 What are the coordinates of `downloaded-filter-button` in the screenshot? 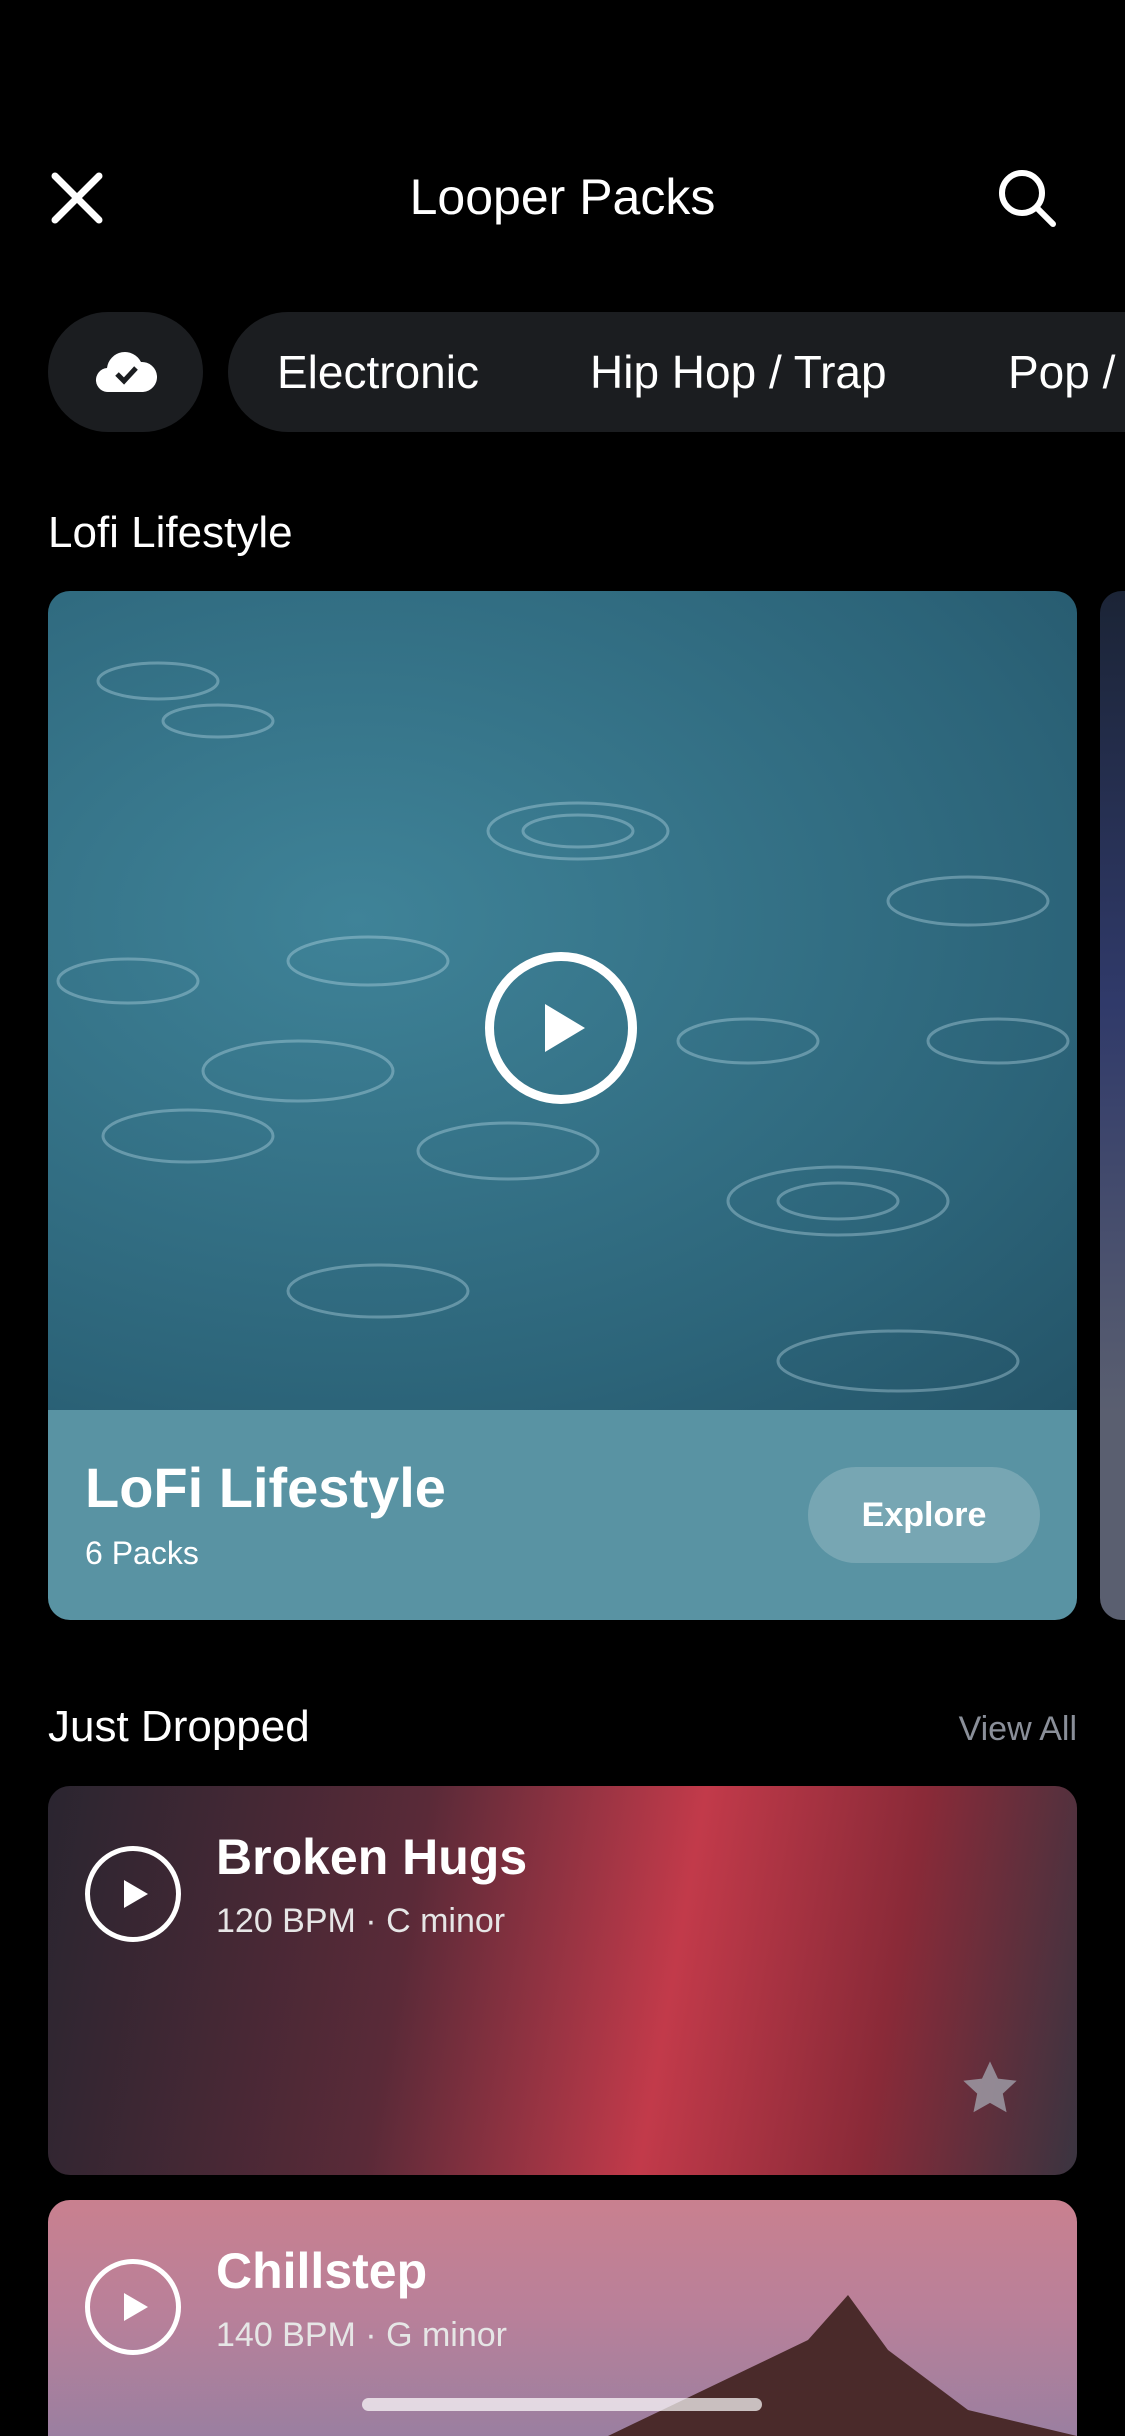 It's located at (125, 372).